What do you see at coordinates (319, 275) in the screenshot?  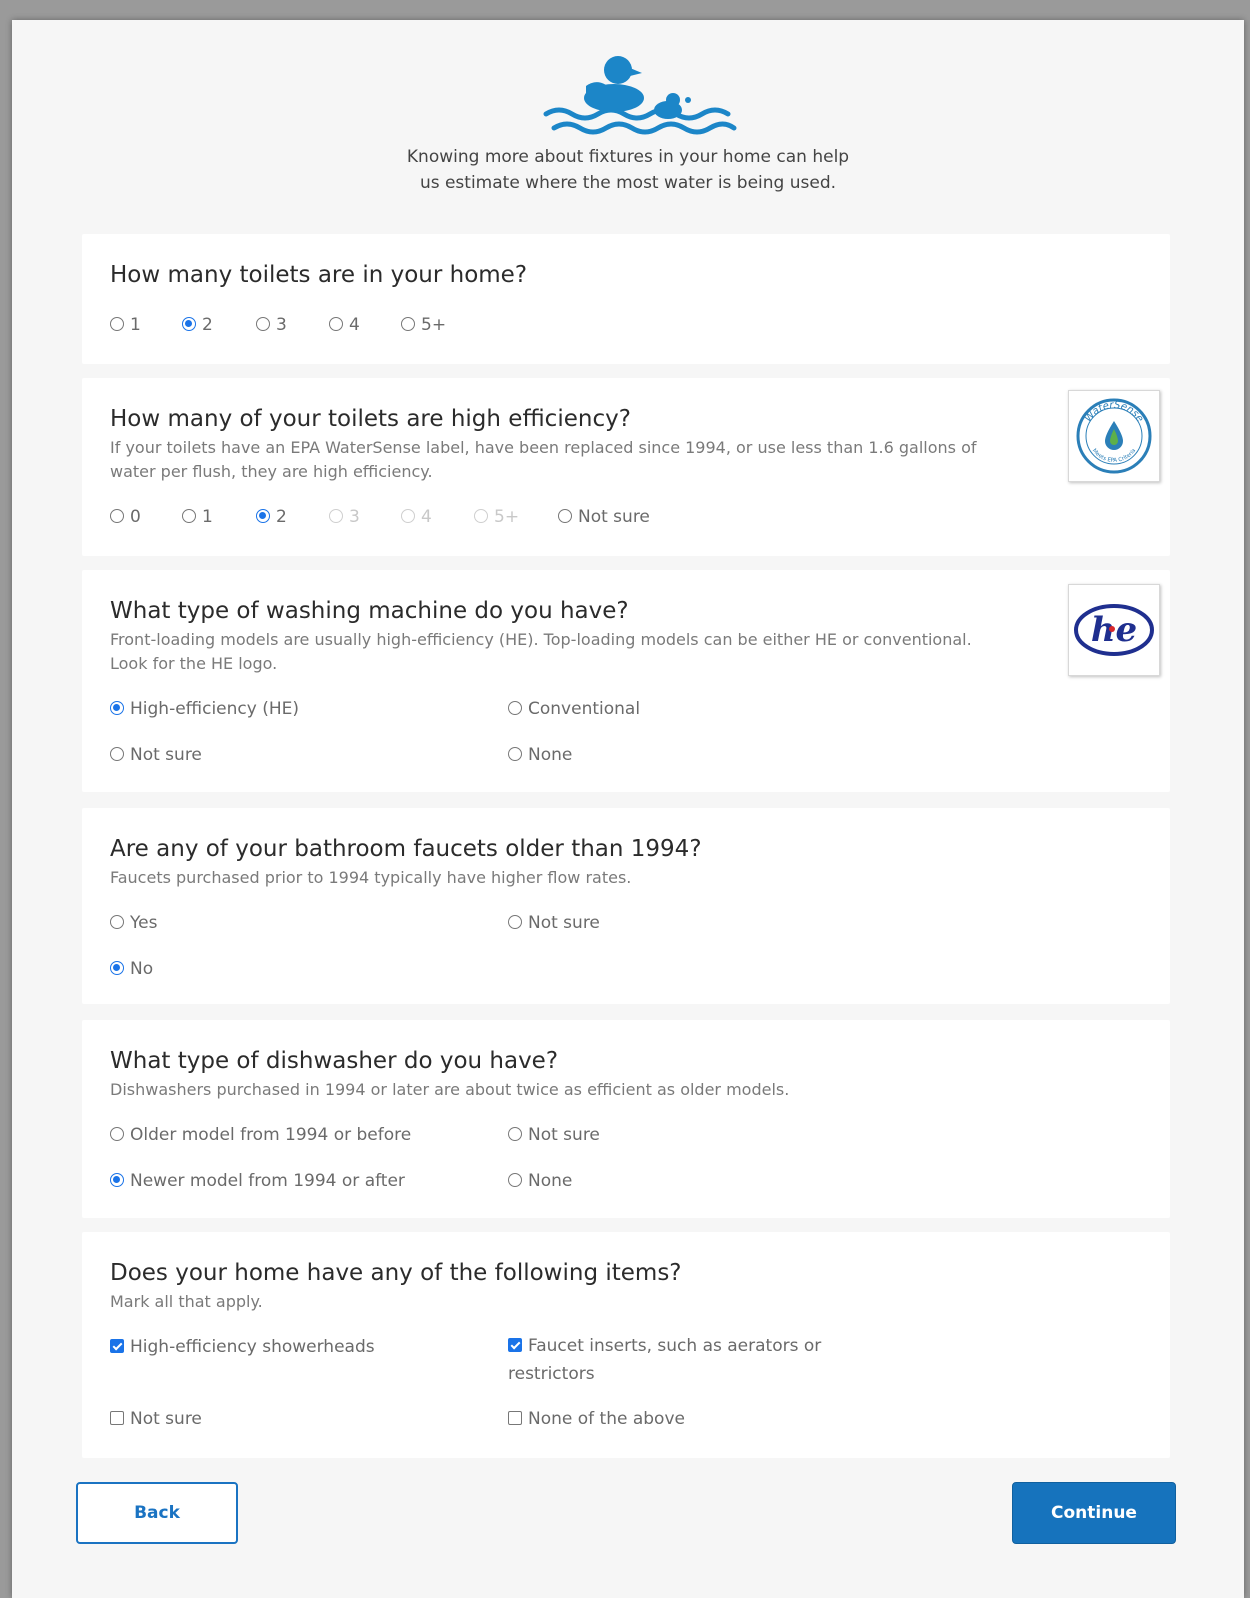 I see `question-title: How many toilets are in your home?` at bounding box center [319, 275].